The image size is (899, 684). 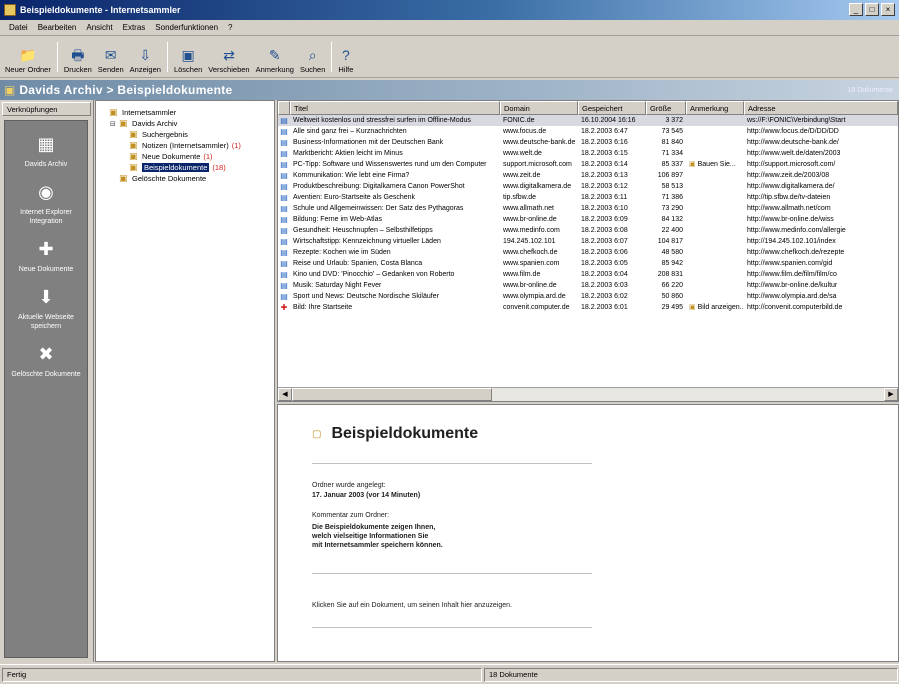 What do you see at coordinates (692, 164) in the screenshot?
I see `note-icon: ▣` at bounding box center [692, 164].